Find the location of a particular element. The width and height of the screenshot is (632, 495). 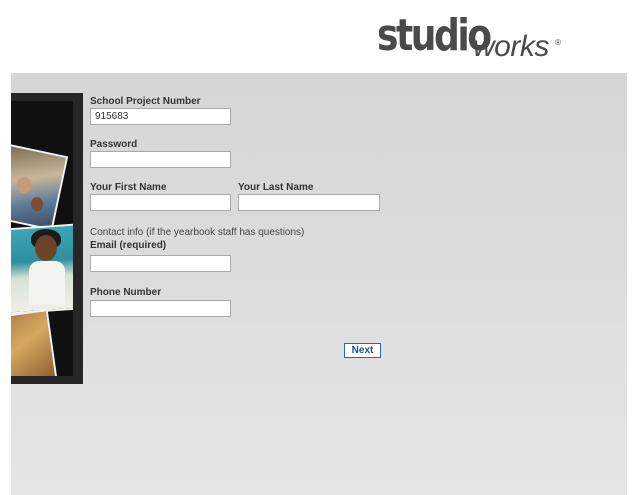

first-name-label: Your First Name is located at coordinates (128, 187).